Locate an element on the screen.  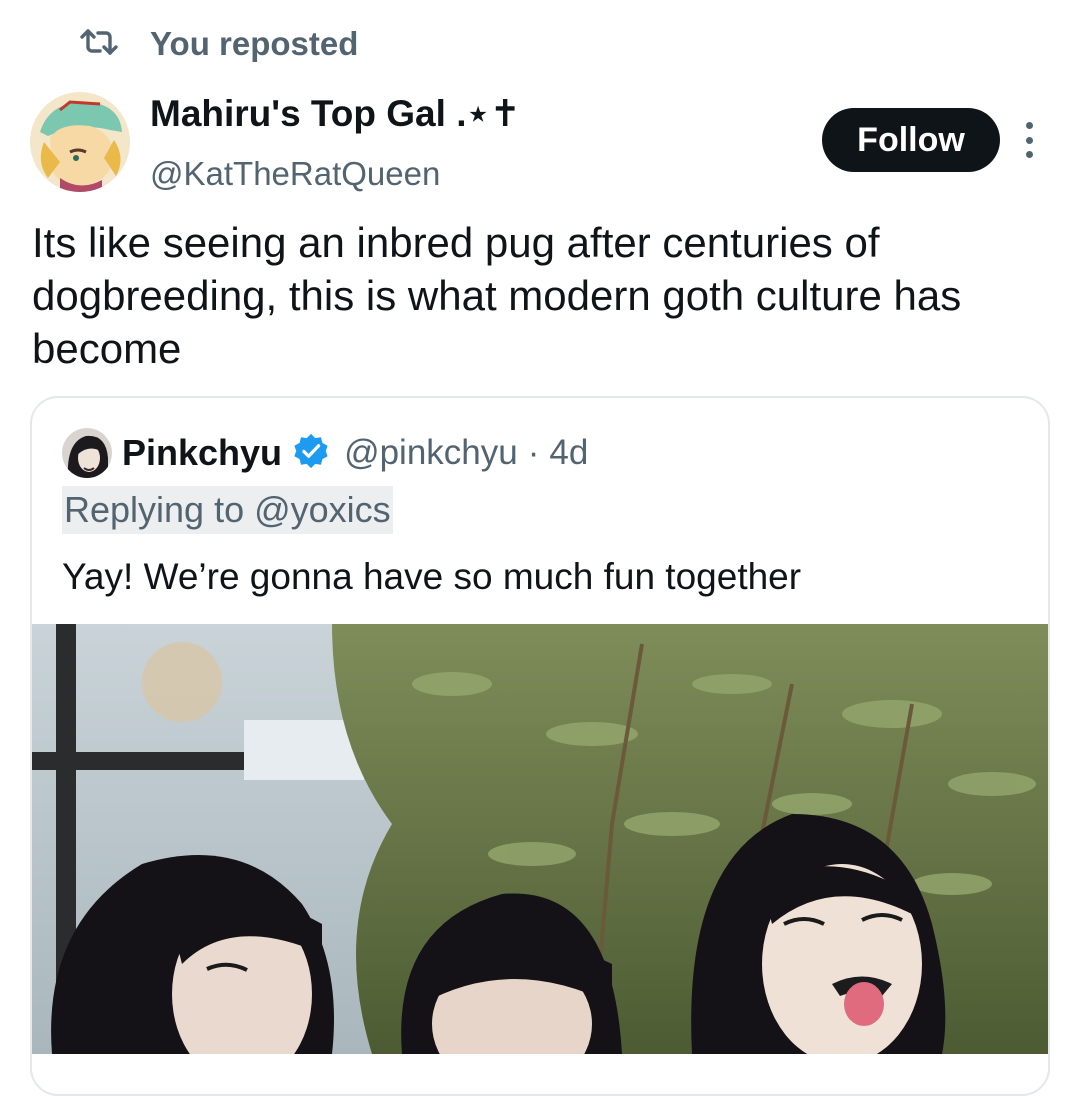
repost-icon is located at coordinates (99, 44).